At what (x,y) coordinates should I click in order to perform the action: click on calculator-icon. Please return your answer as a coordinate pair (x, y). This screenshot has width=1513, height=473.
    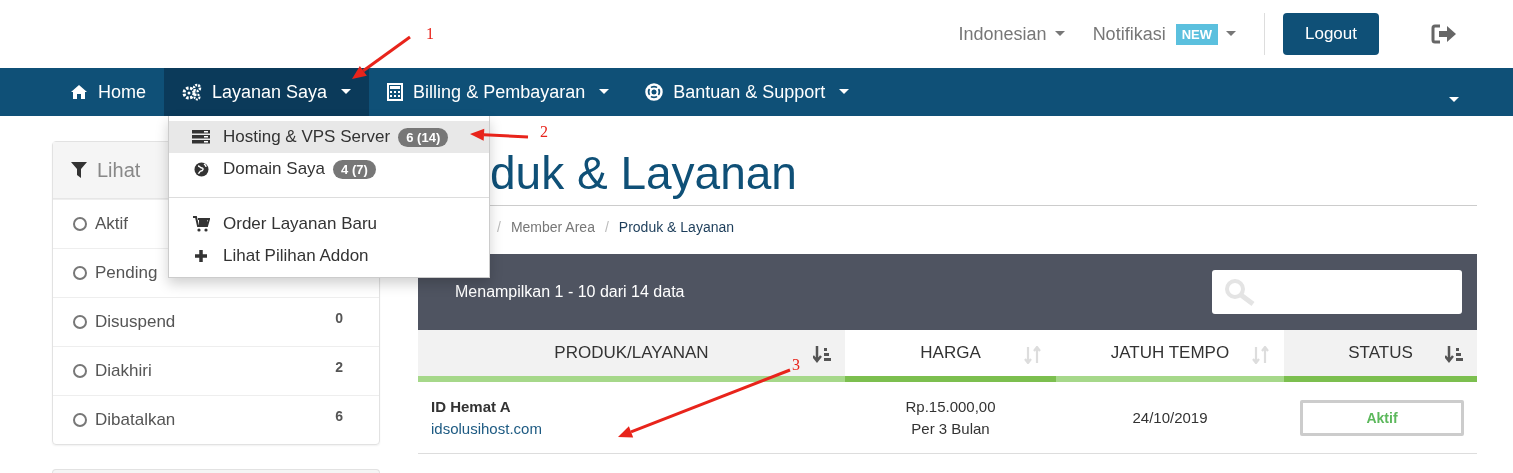
    Looking at the image, I should click on (395, 92).